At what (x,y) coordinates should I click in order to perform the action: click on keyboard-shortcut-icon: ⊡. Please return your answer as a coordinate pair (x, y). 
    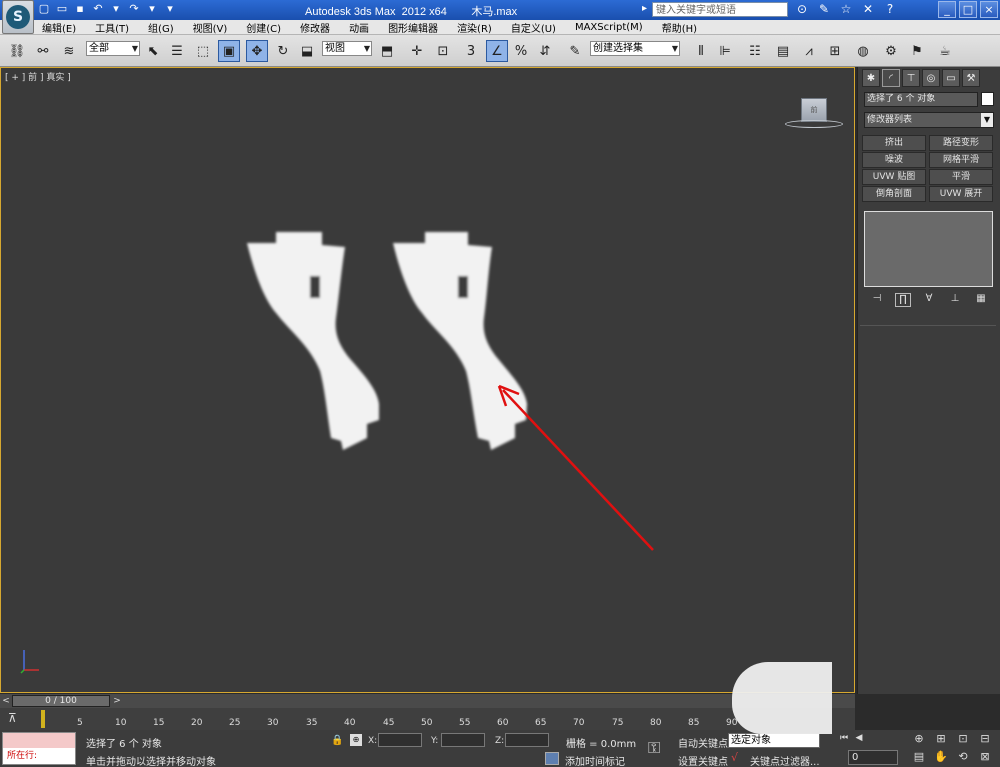
    Looking at the image, I should click on (443, 51).